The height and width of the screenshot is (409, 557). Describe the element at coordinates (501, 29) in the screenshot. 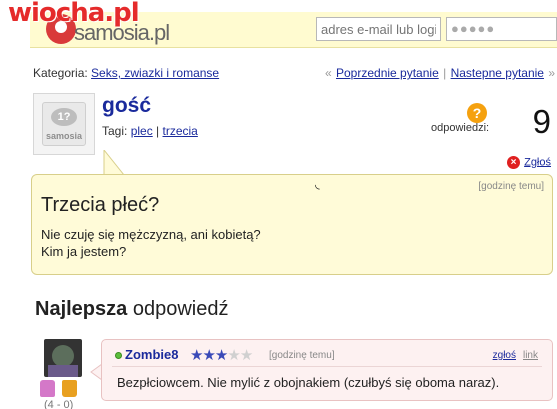

I see `login-password-field: ●●●●●` at that location.